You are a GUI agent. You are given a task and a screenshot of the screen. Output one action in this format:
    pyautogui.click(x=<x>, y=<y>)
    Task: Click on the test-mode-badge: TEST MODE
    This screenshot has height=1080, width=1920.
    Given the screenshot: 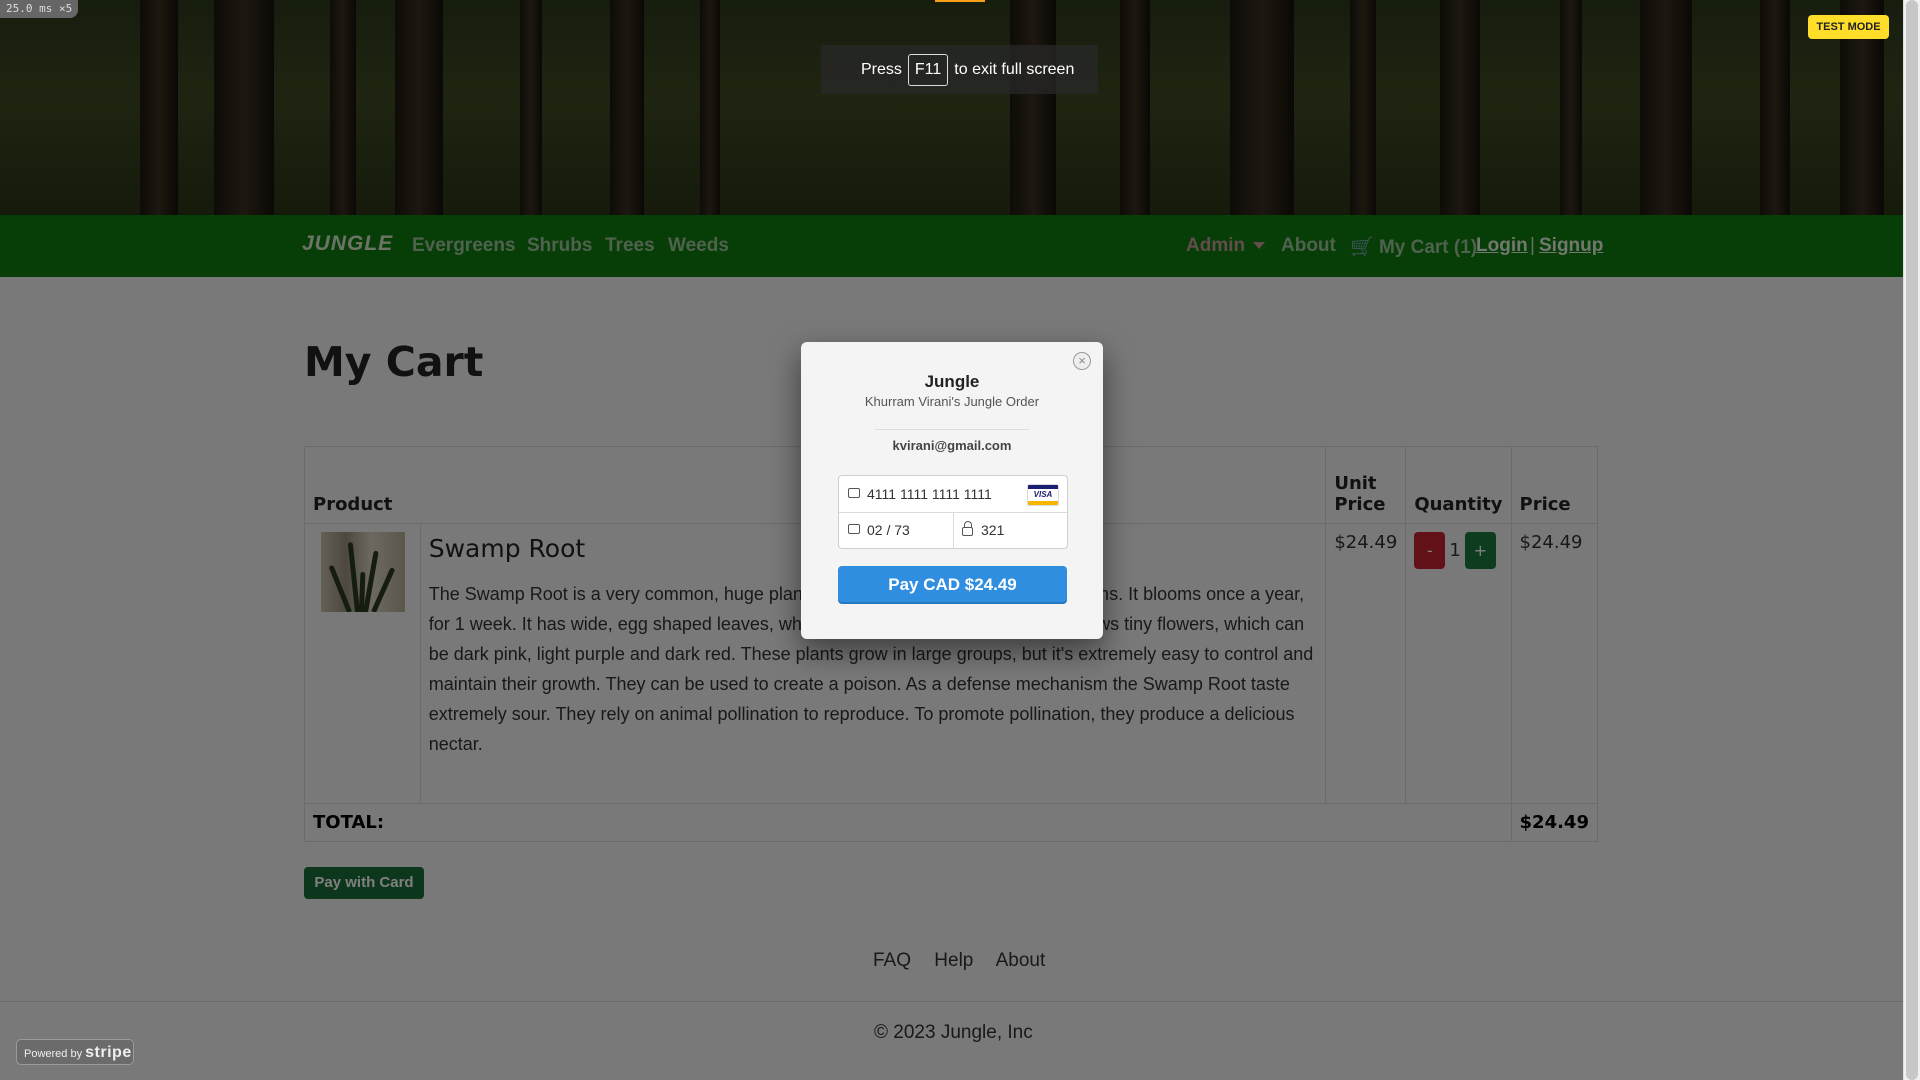 What is the action you would take?
    pyautogui.click(x=1848, y=27)
    